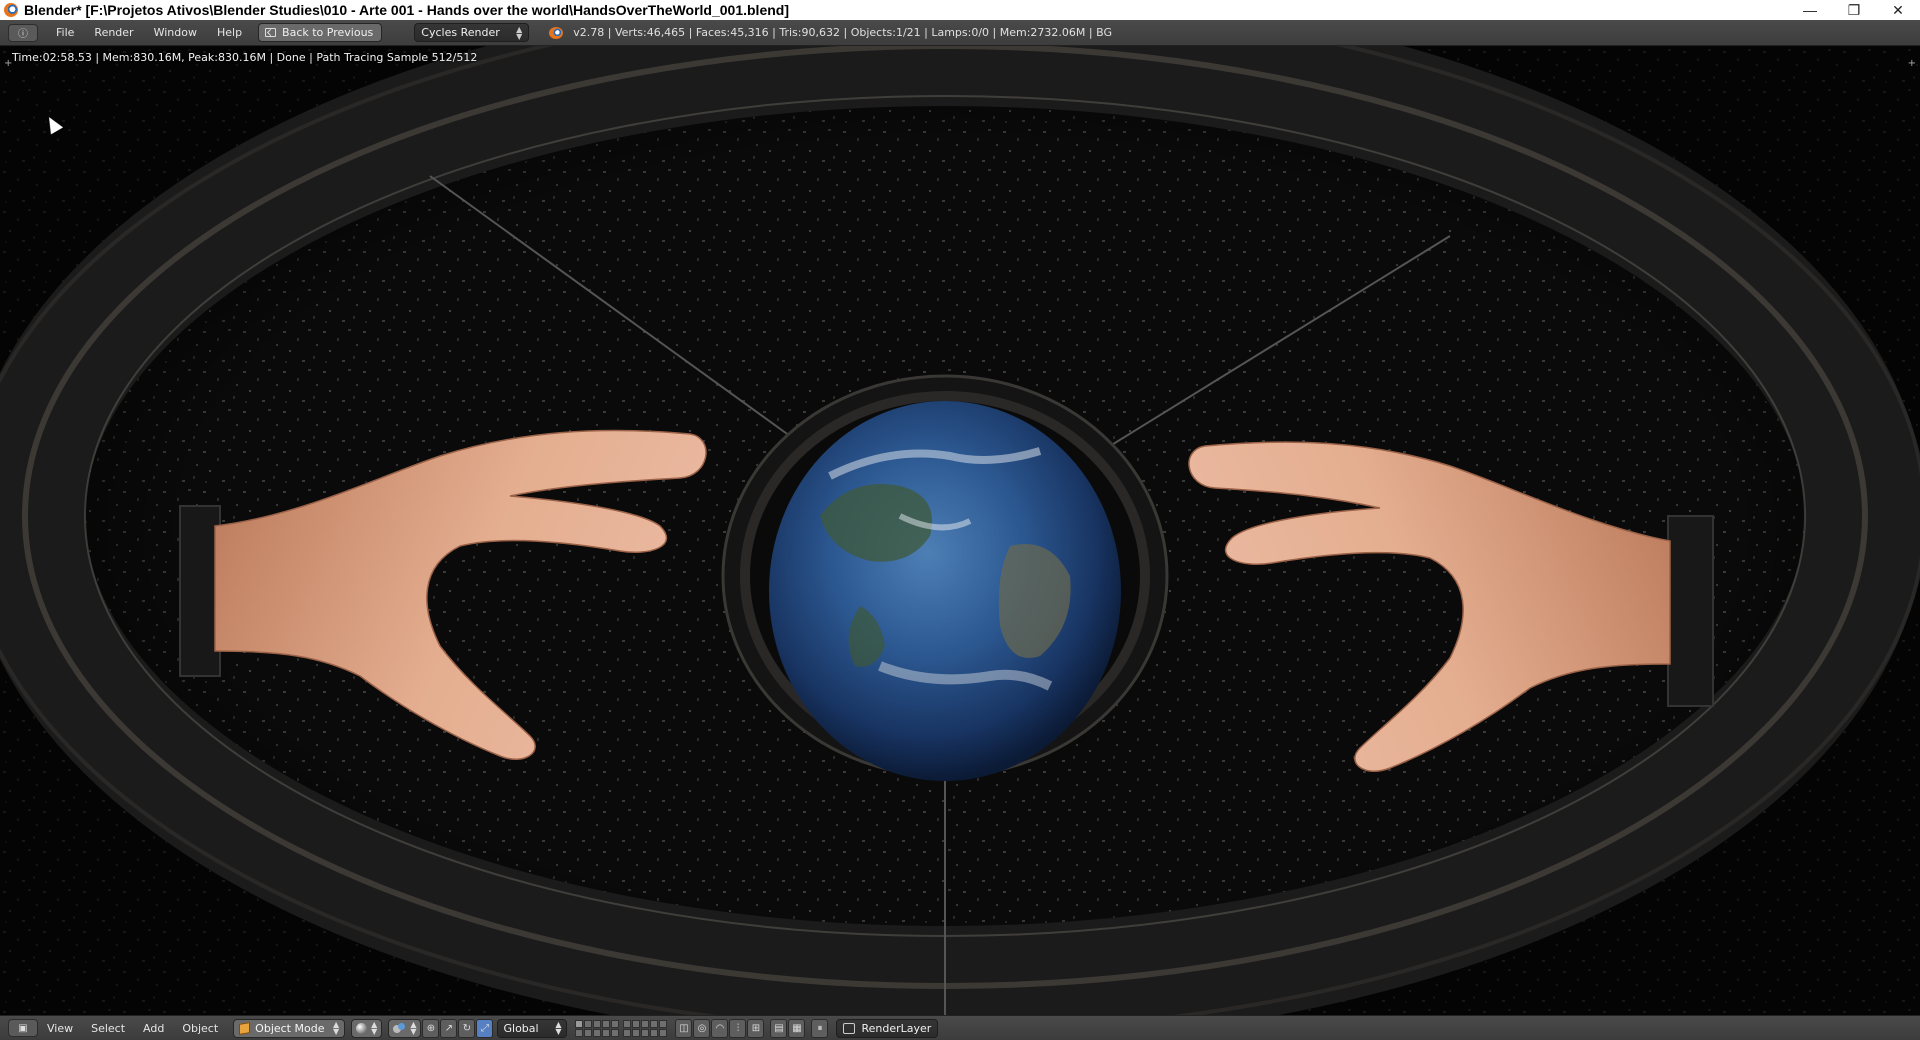 The image size is (1920, 1040). I want to click on render-engine-value: Cycles Render, so click(460, 32).